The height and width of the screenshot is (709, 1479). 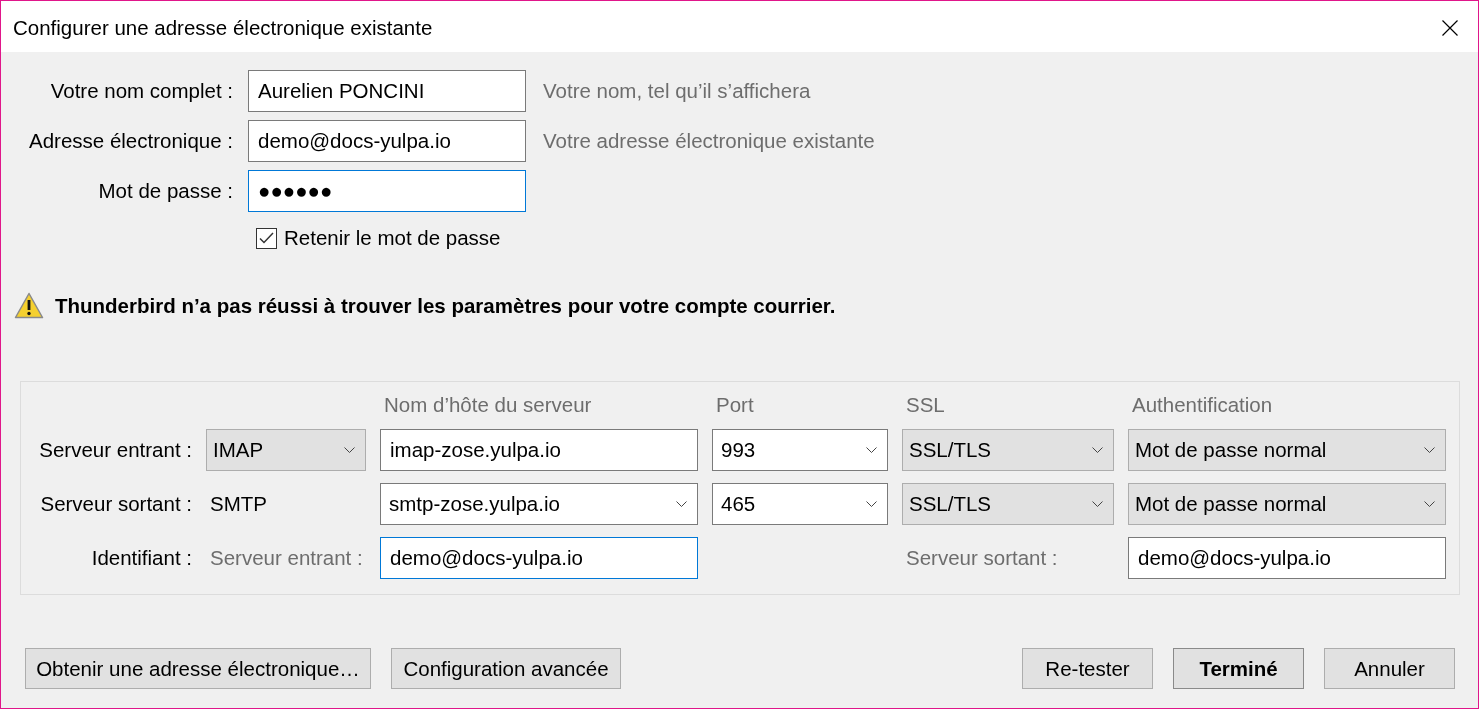 What do you see at coordinates (981, 558) in the screenshot?
I see `outgoing-server-label: Serveur sortant :` at bounding box center [981, 558].